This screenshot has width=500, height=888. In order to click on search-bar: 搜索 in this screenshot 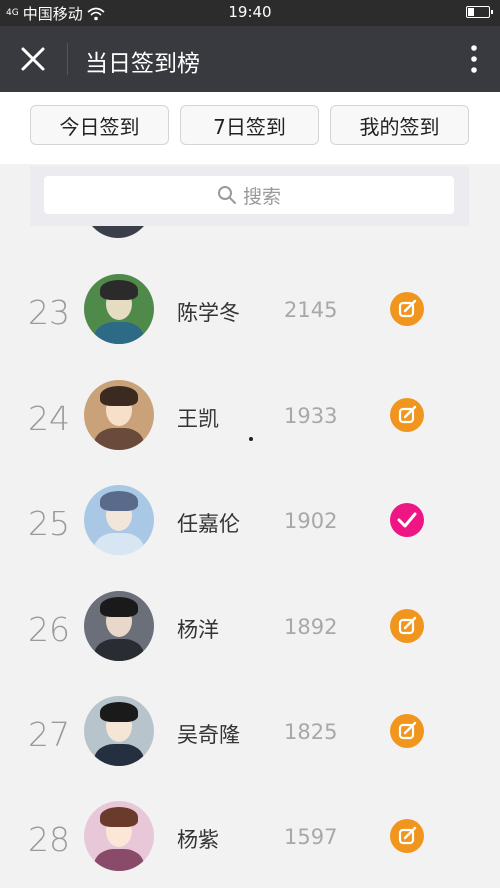, I will do `click(249, 196)`.